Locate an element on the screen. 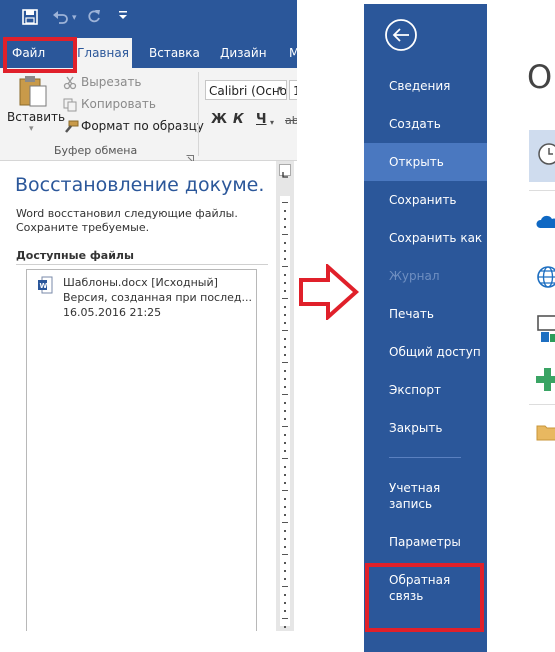 This screenshot has height=652, width=555. menu-item-close: Закрыть is located at coordinates (425, 430).